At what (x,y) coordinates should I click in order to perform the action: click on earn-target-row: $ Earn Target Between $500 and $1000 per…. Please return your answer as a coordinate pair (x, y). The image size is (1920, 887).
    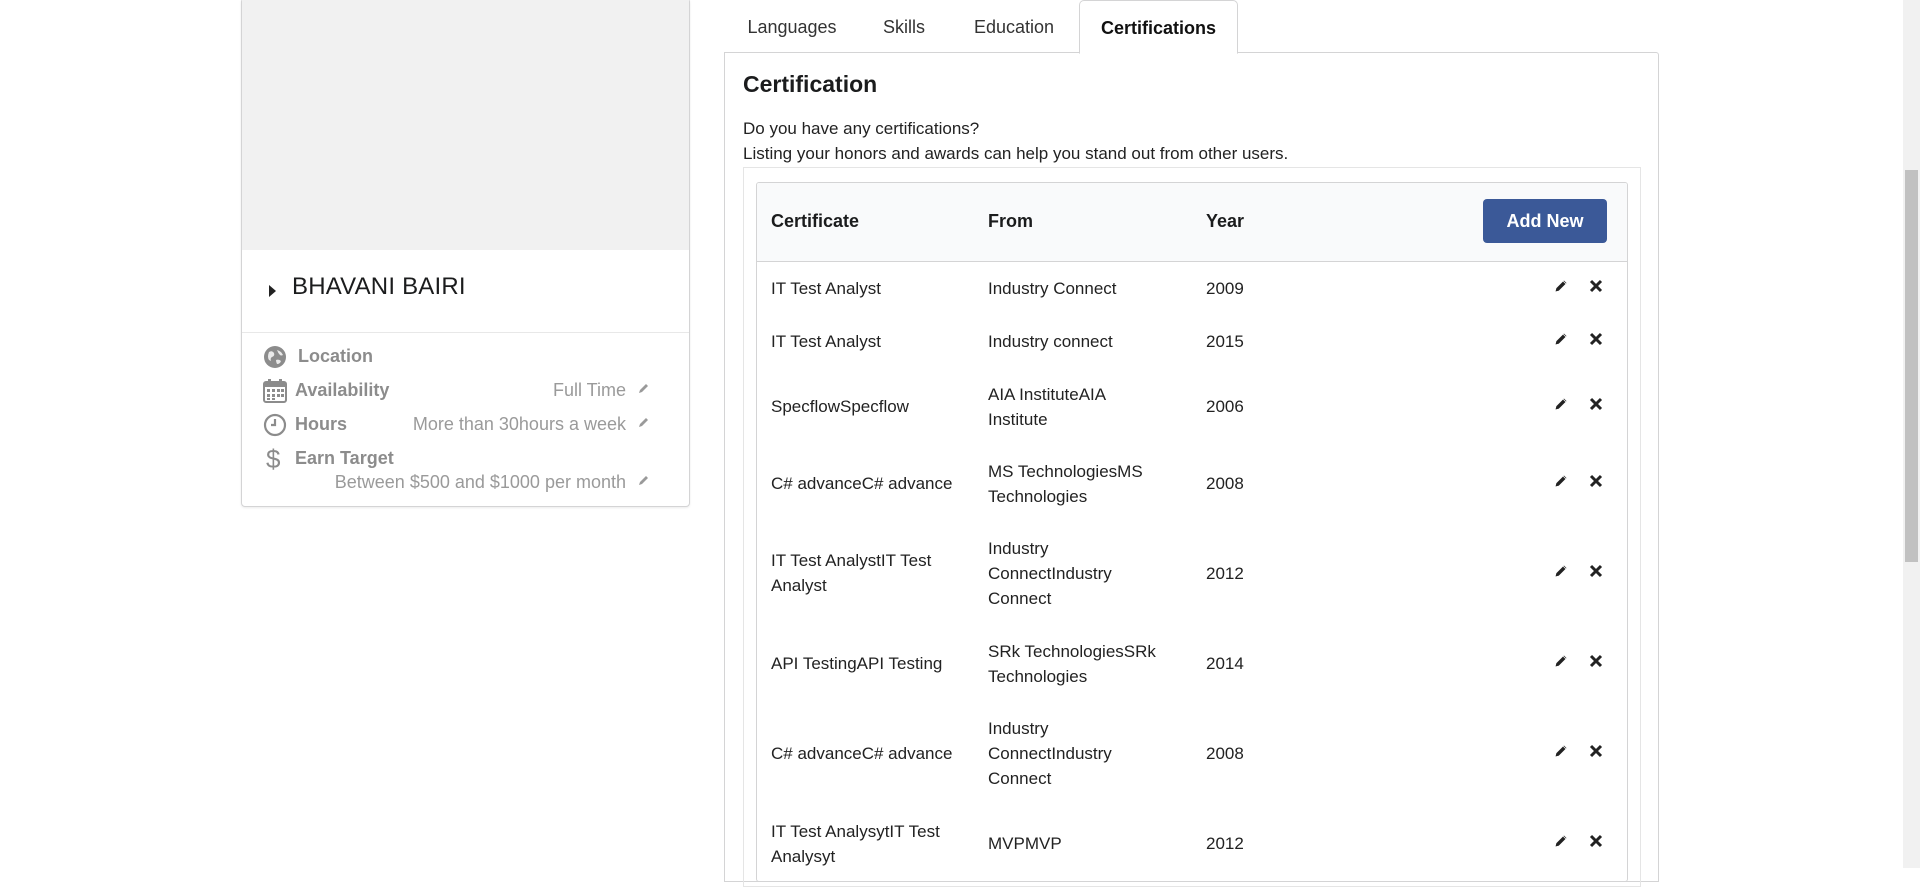
    Looking at the image, I should click on (467, 473).